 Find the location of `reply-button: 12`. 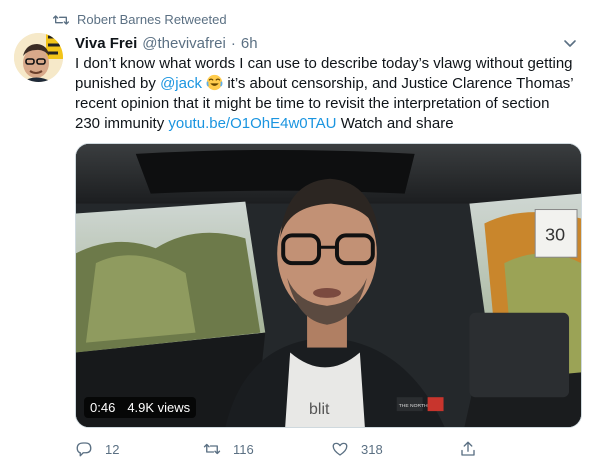

reply-button: 12 is located at coordinates (97, 449).